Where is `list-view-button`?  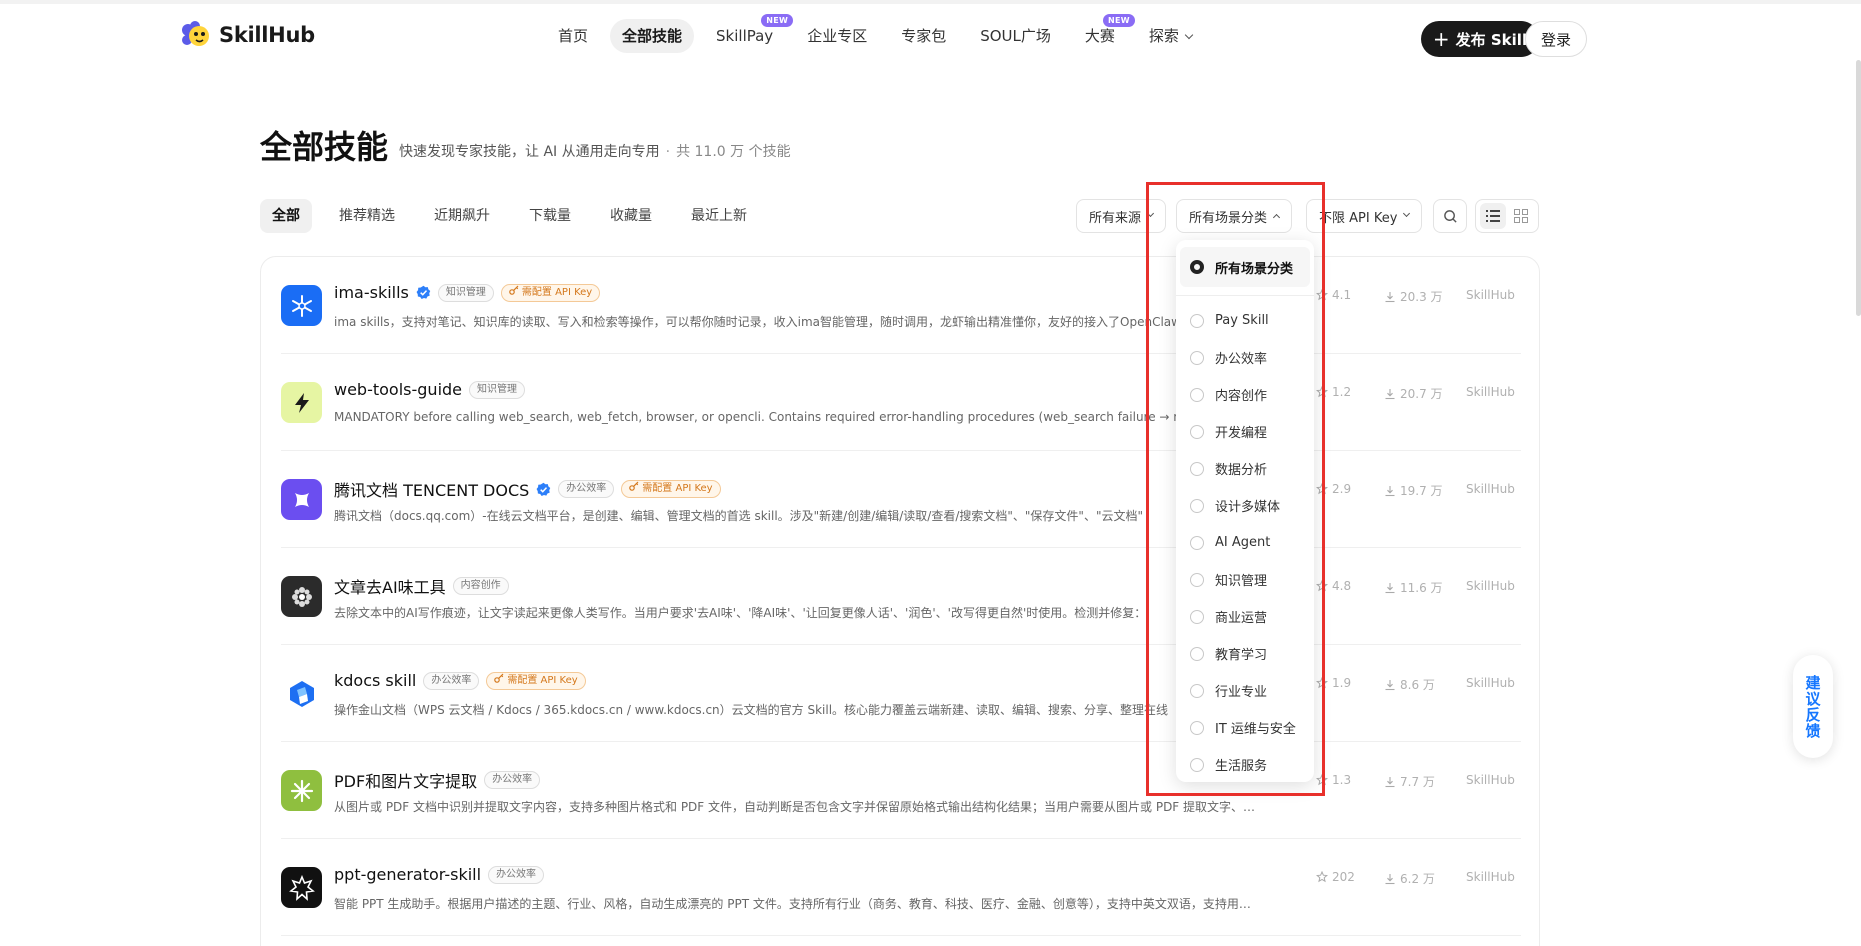
list-view-button is located at coordinates (1493, 216).